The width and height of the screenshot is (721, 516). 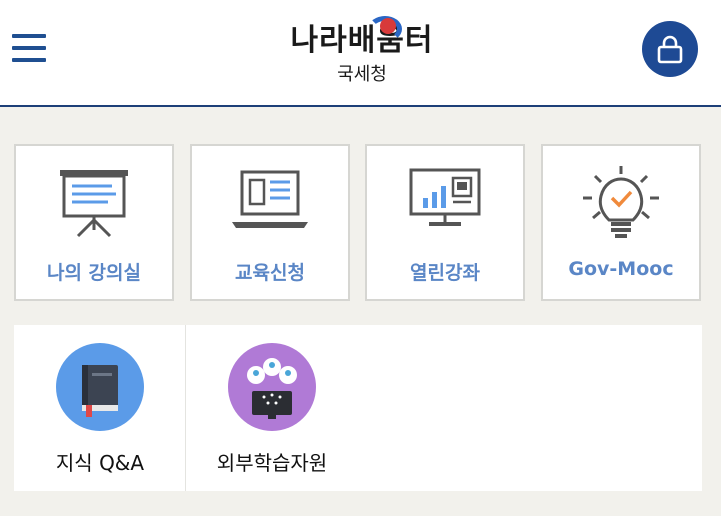 I want to click on tile-label: Gov-Mooc, so click(x=621, y=269).